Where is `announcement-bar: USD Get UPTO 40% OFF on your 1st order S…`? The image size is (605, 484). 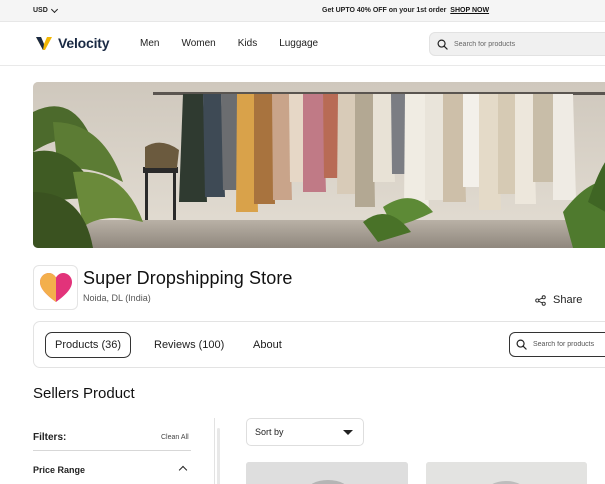
announcement-bar: USD Get UPTO 40% OFF on your 1st order S… is located at coordinates (302, 11).